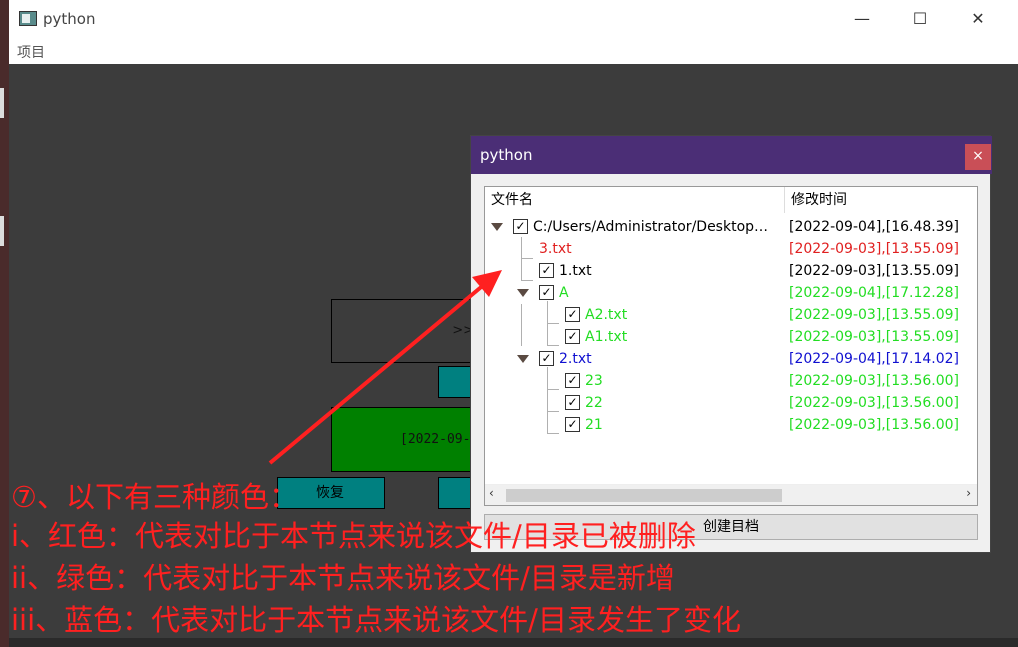 This screenshot has width=1018, height=647. I want to click on annotation-heading: ⑦、以下有三种颜色：, so click(154, 497).